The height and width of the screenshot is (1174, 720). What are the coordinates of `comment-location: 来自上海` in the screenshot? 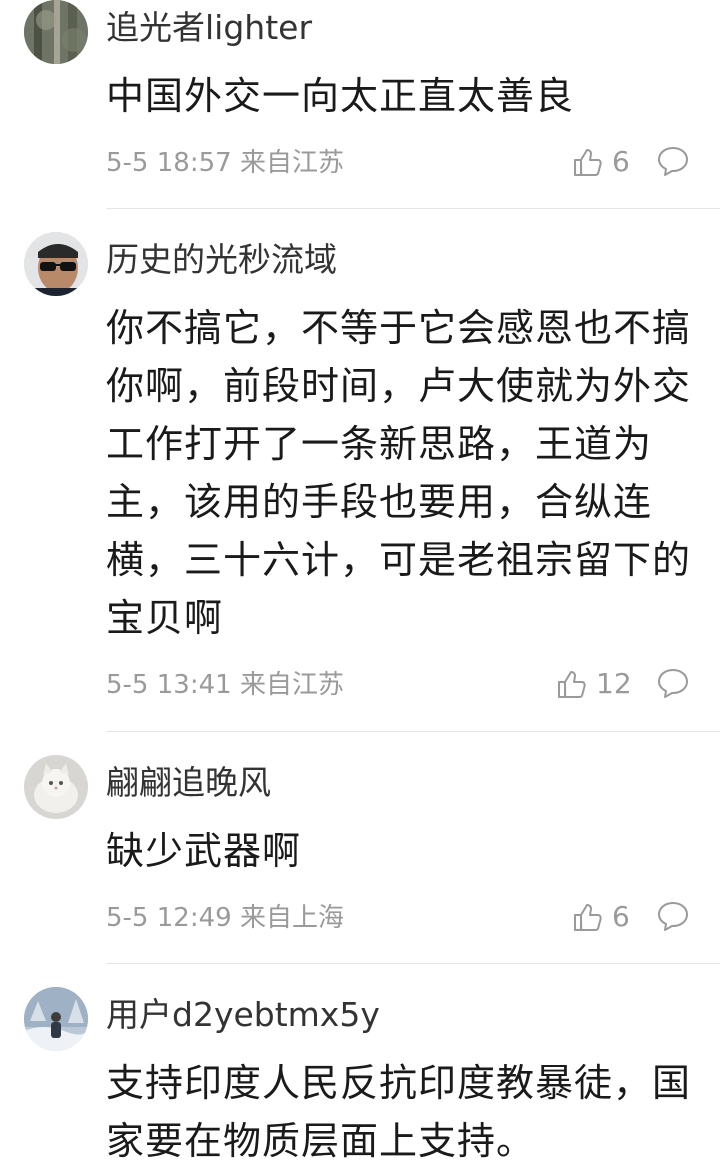 It's located at (291, 918).